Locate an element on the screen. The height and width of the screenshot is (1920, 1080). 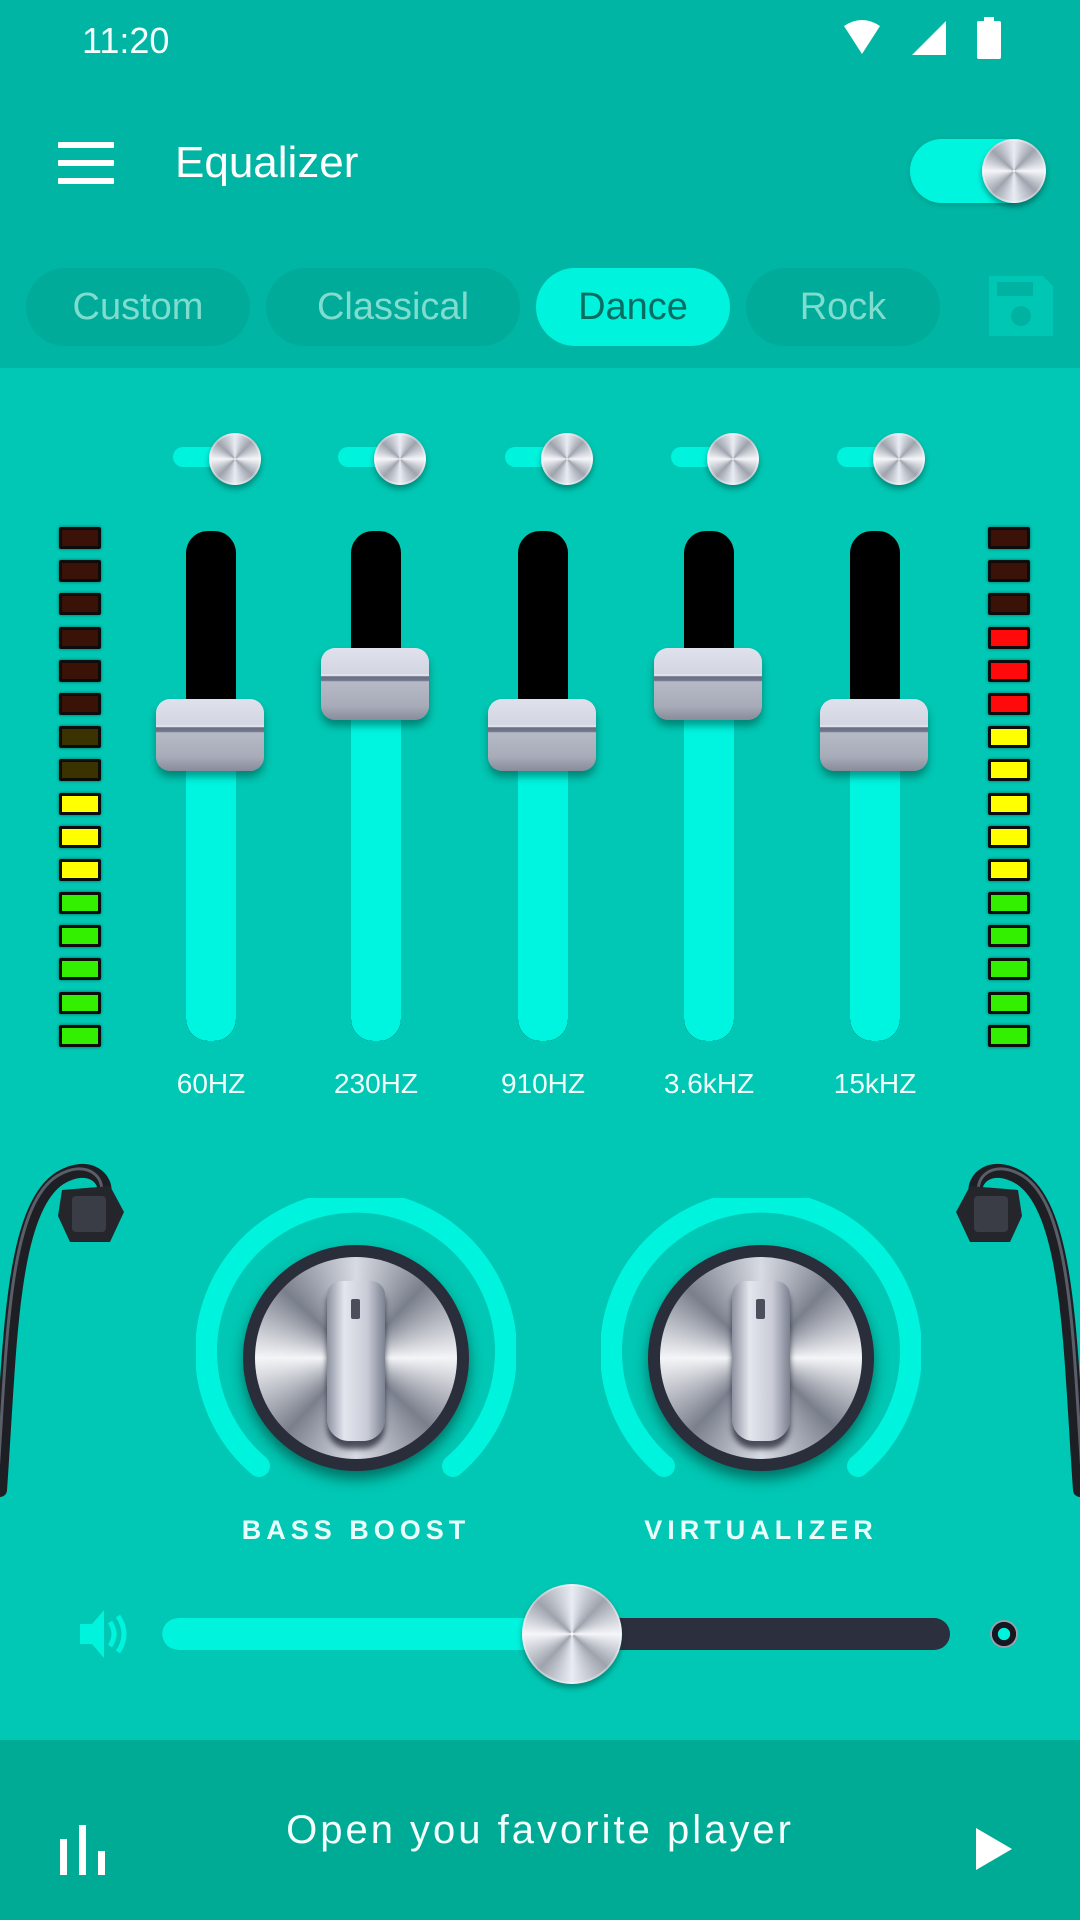
cable-left is located at coordinates (62, 1330).